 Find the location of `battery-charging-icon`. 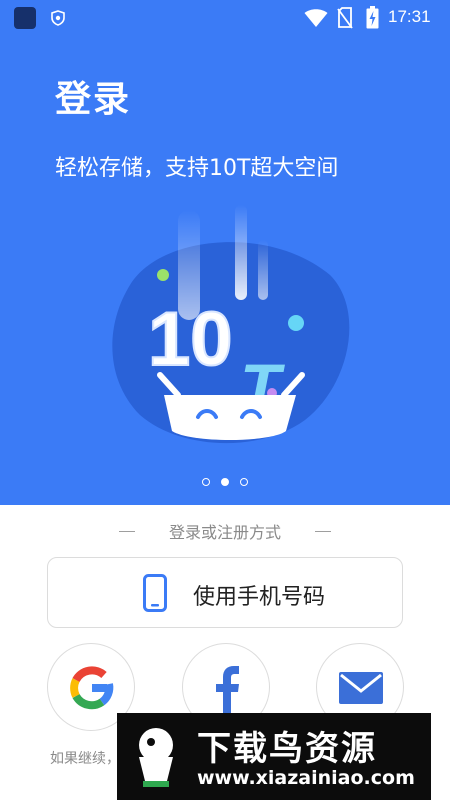

battery-charging-icon is located at coordinates (372, 17).